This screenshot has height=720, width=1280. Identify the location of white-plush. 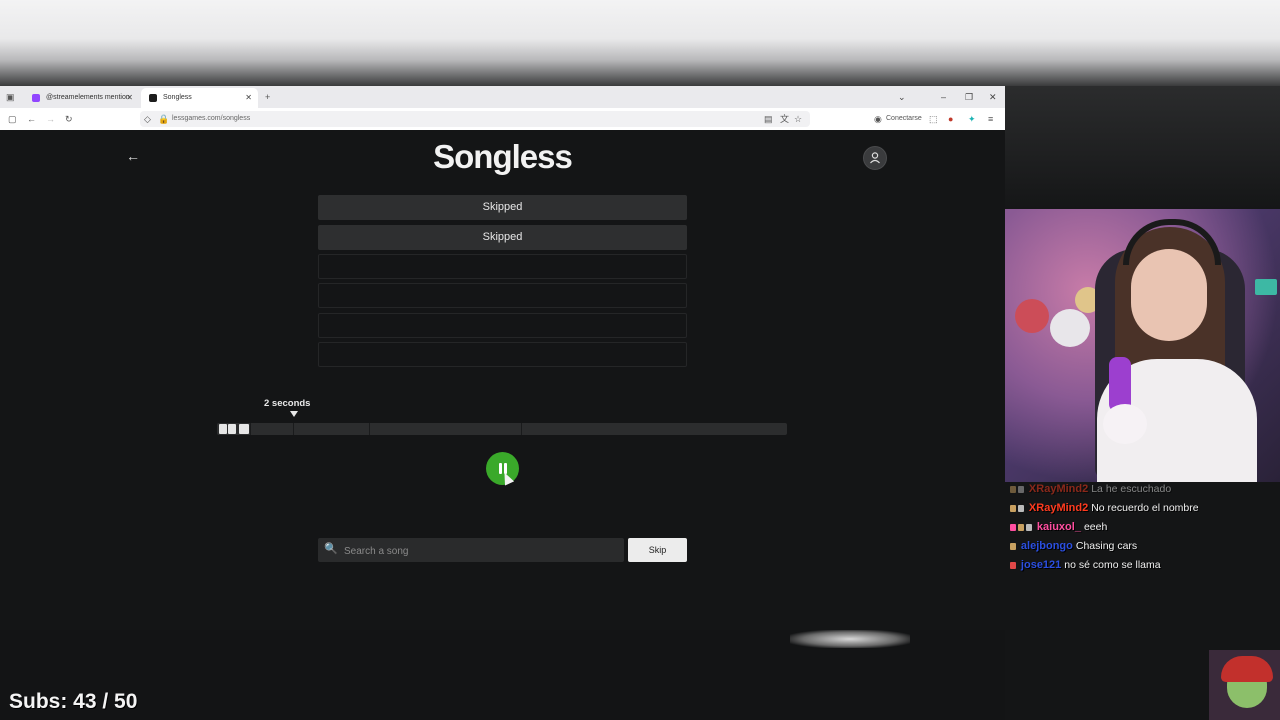
(1125, 424).